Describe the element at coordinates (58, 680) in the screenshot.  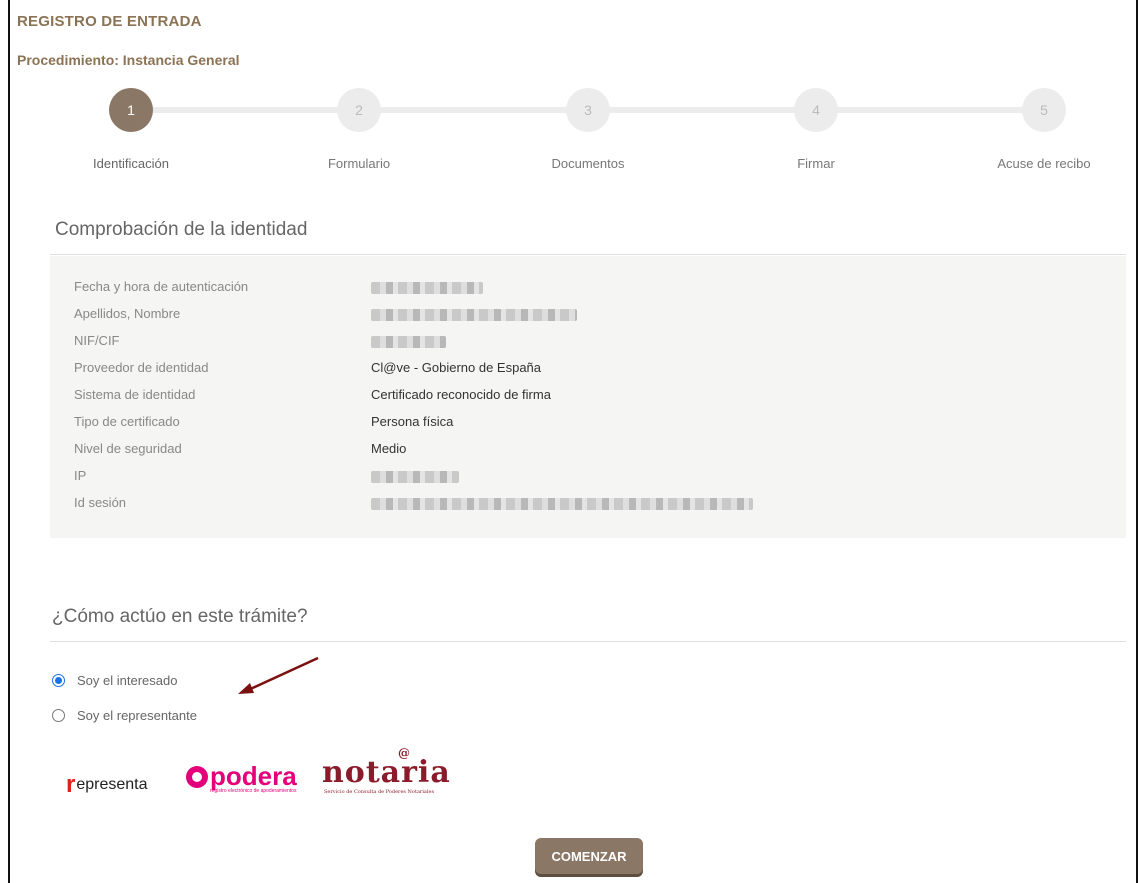
I see `radio-interesado-control` at that location.